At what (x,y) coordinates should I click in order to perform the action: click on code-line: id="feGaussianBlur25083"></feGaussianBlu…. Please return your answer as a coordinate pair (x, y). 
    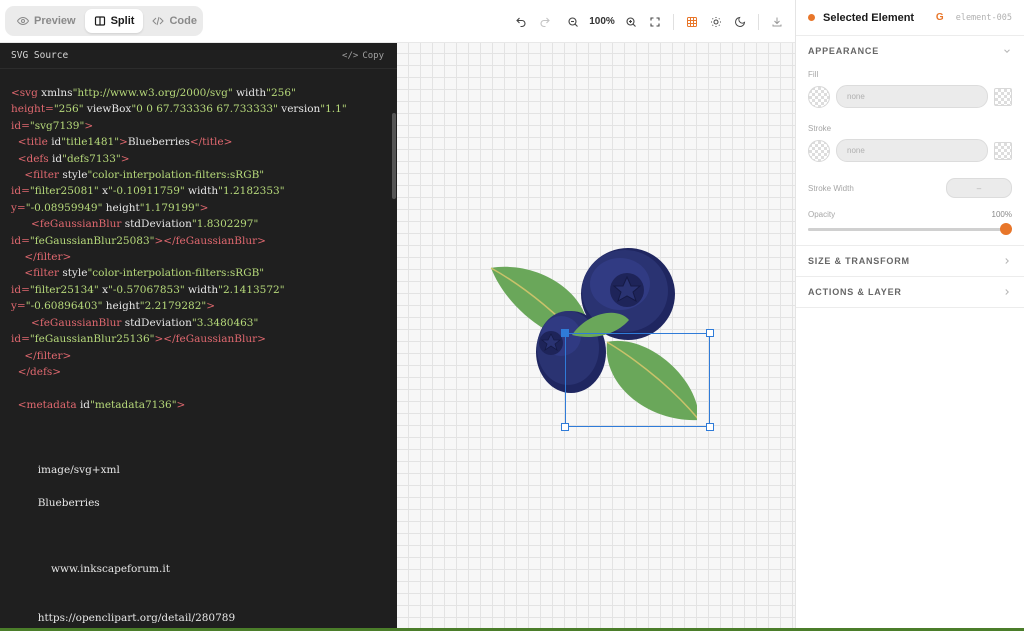
    Looking at the image, I should click on (138, 240).